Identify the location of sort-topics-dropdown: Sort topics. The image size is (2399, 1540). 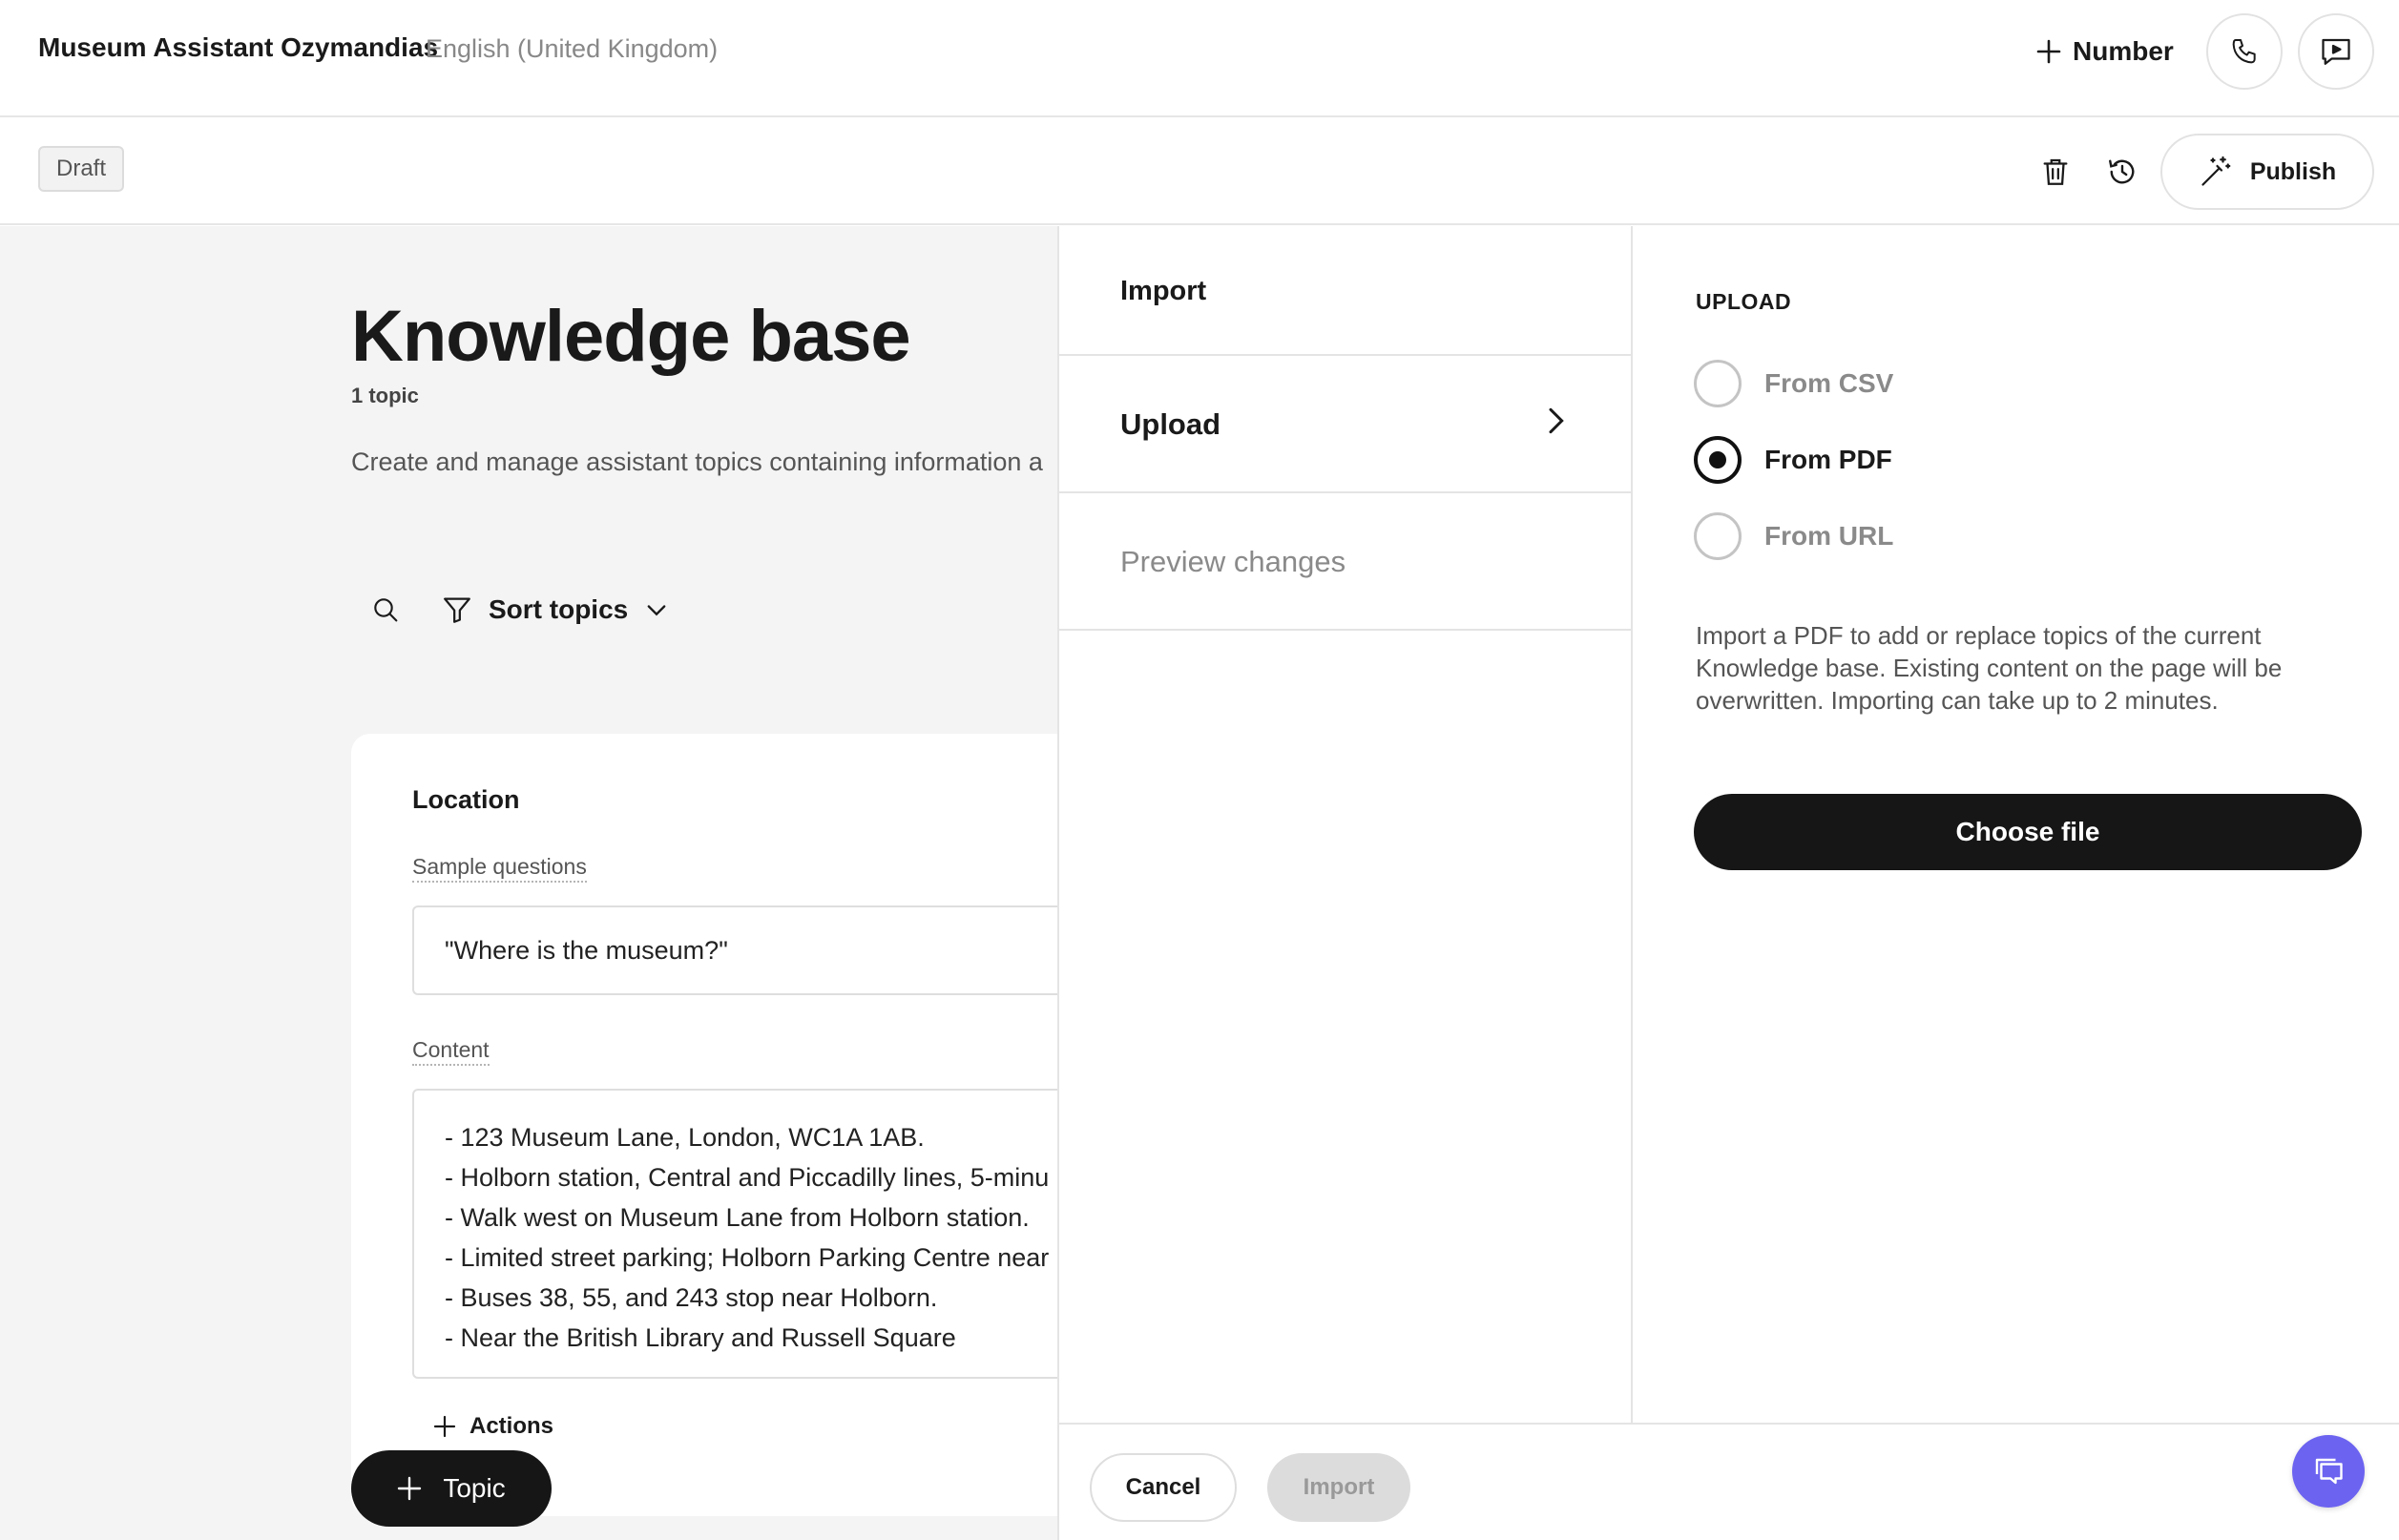
(555, 610).